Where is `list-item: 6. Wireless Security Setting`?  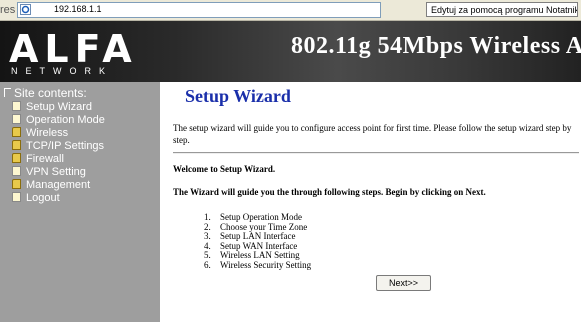
list-item: 6. Wireless Security Setting is located at coordinates (258, 264).